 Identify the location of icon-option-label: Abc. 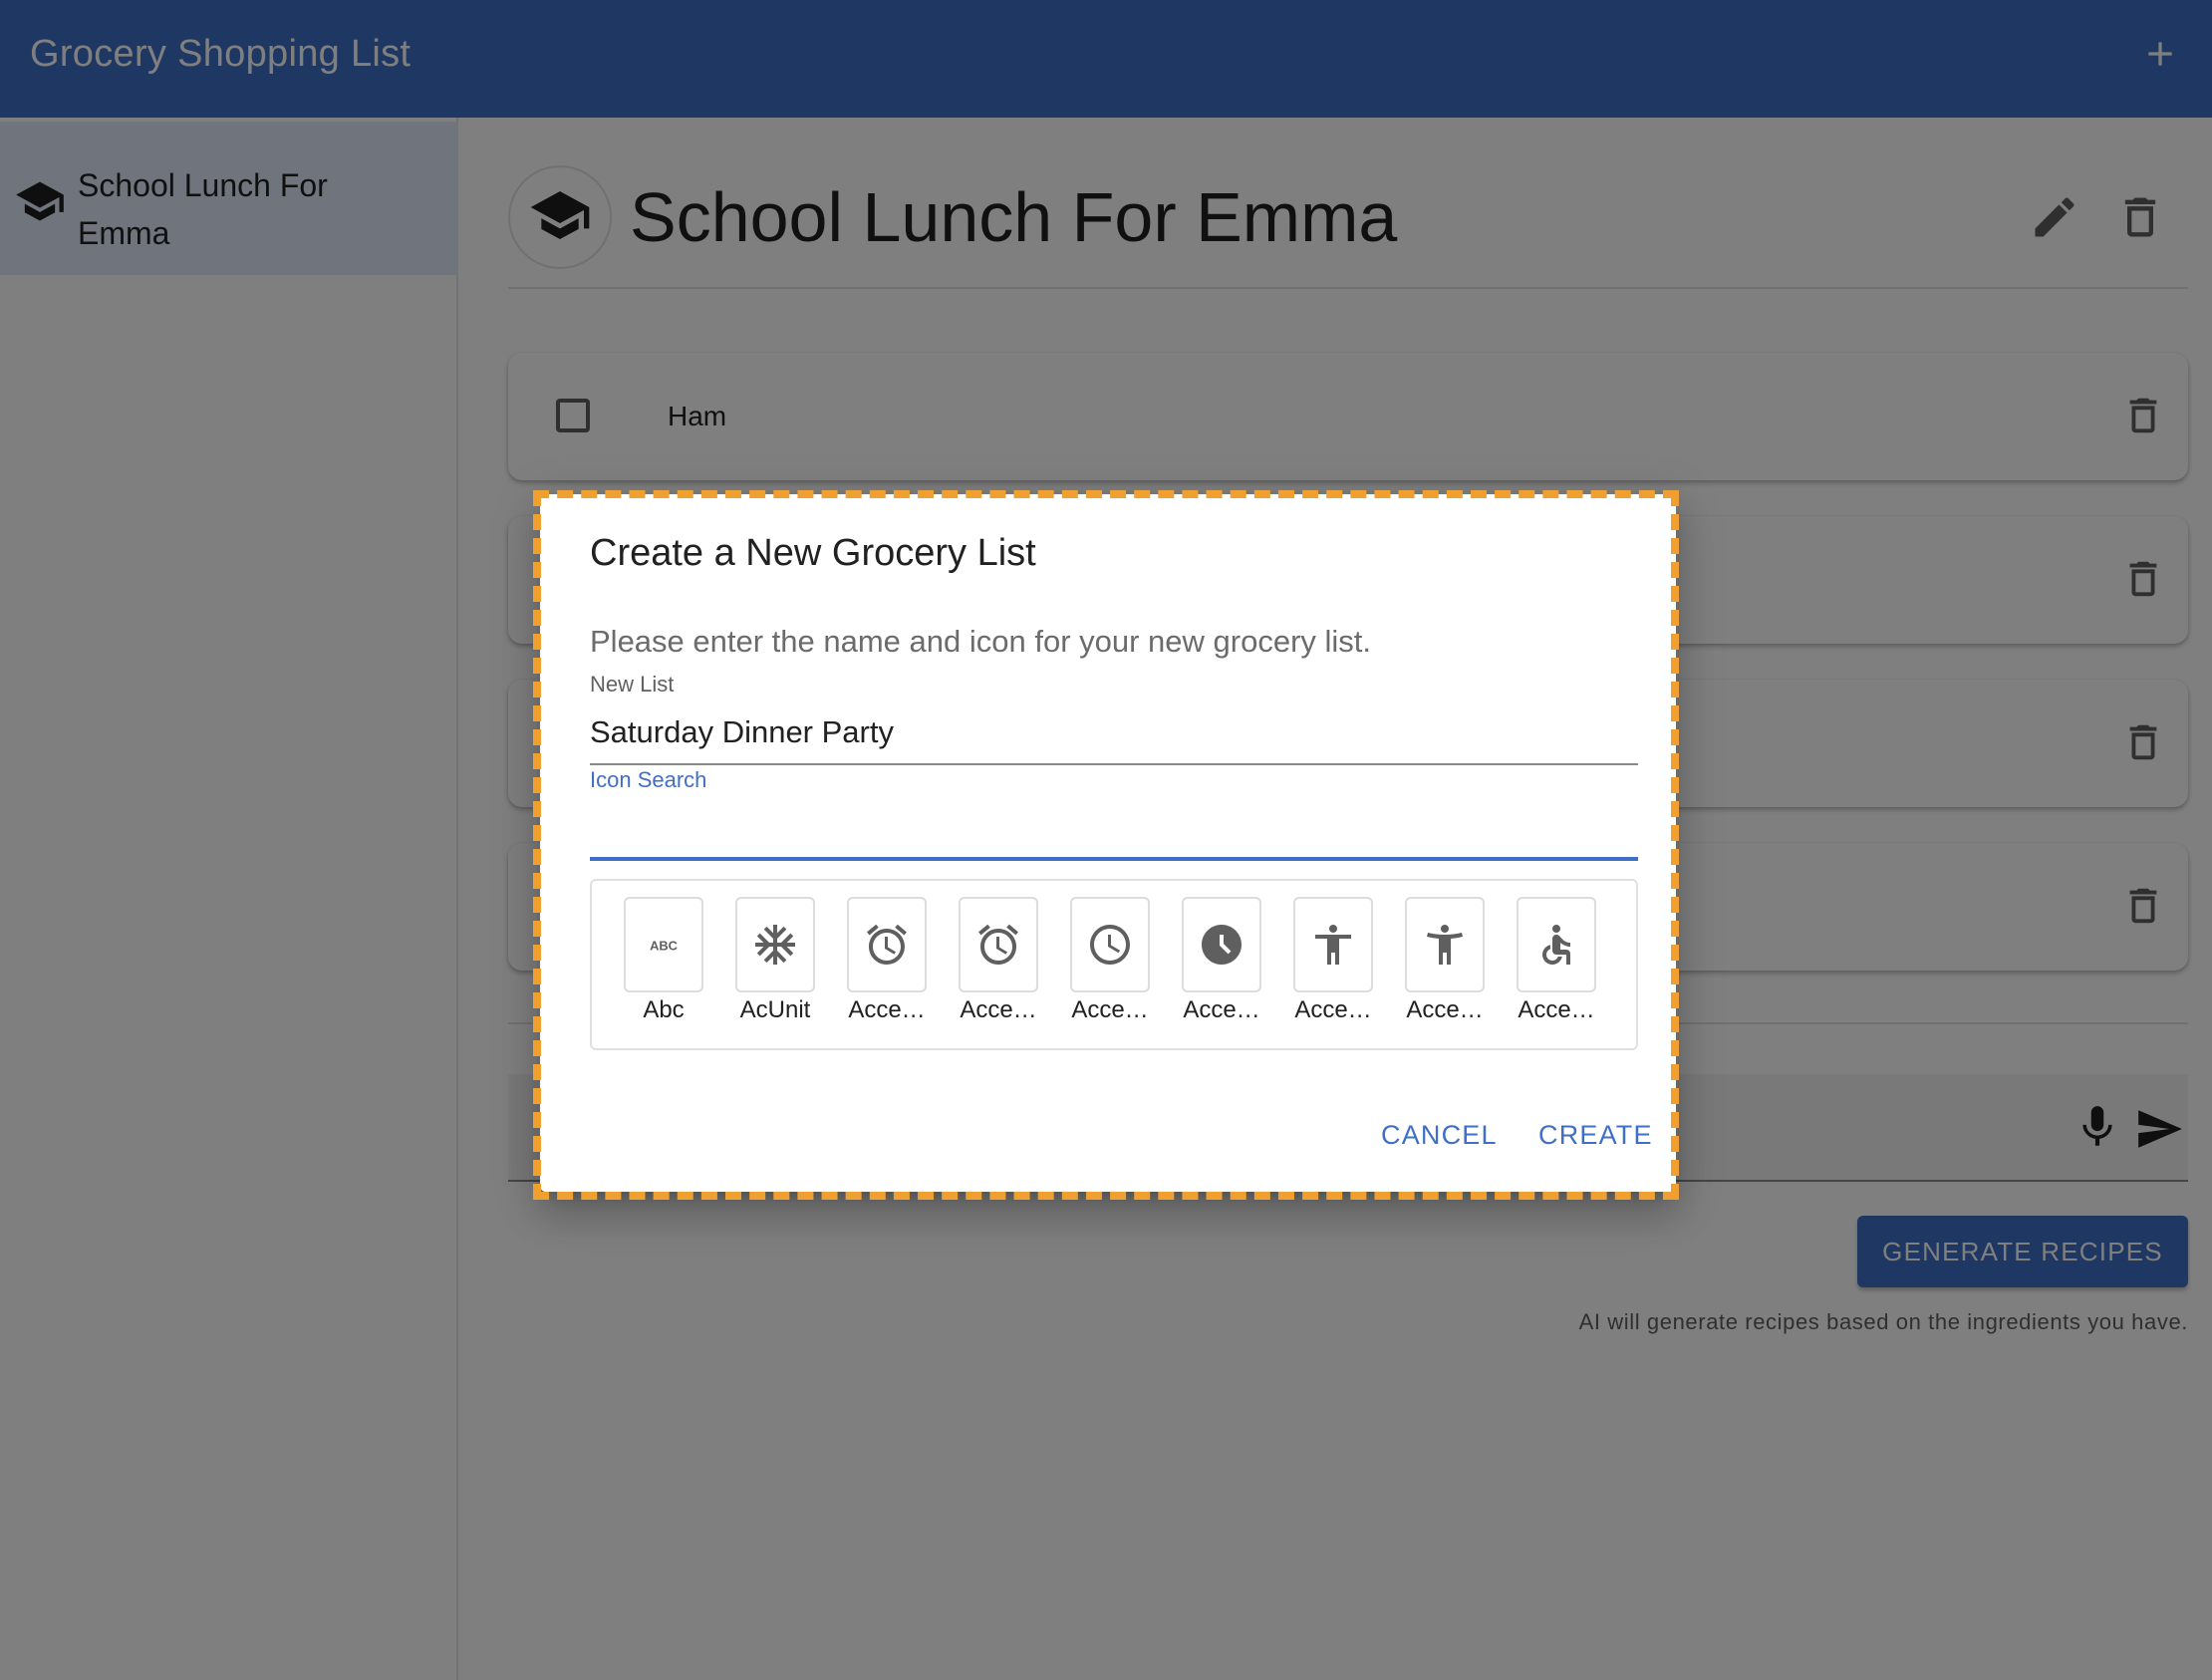
(664, 1009).